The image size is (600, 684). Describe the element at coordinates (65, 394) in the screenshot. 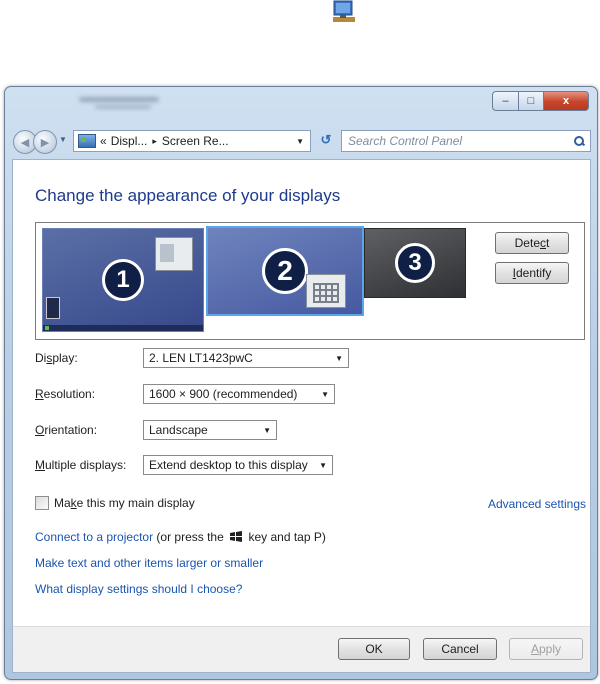

I see `resolution-label: Resolution:` at that location.